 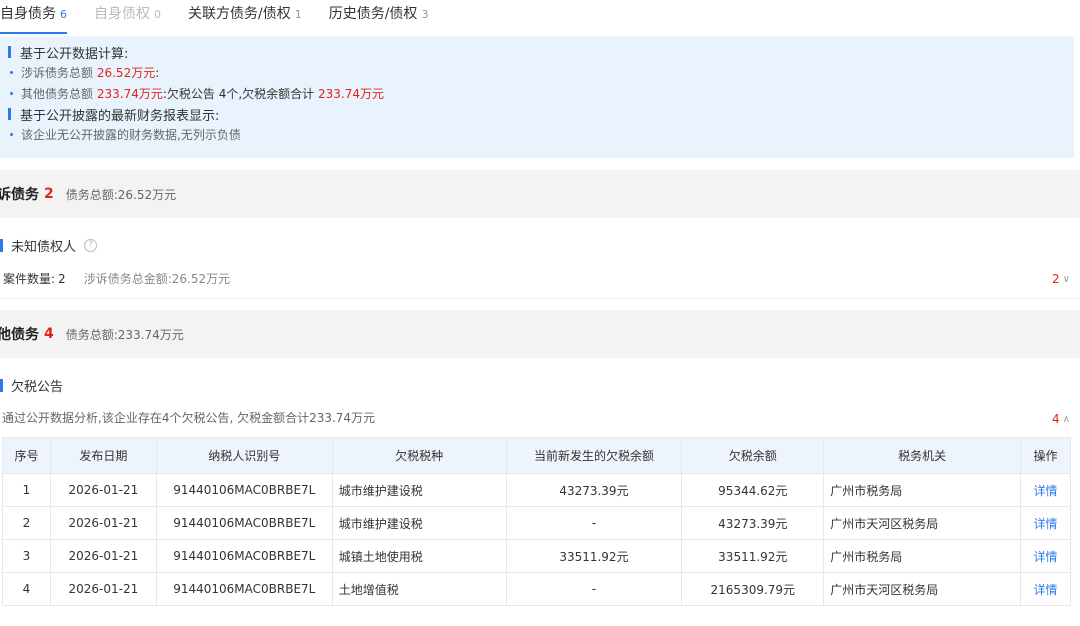 I want to click on tab-related-party: 关联方债务/债权 1, so click(x=245, y=17).